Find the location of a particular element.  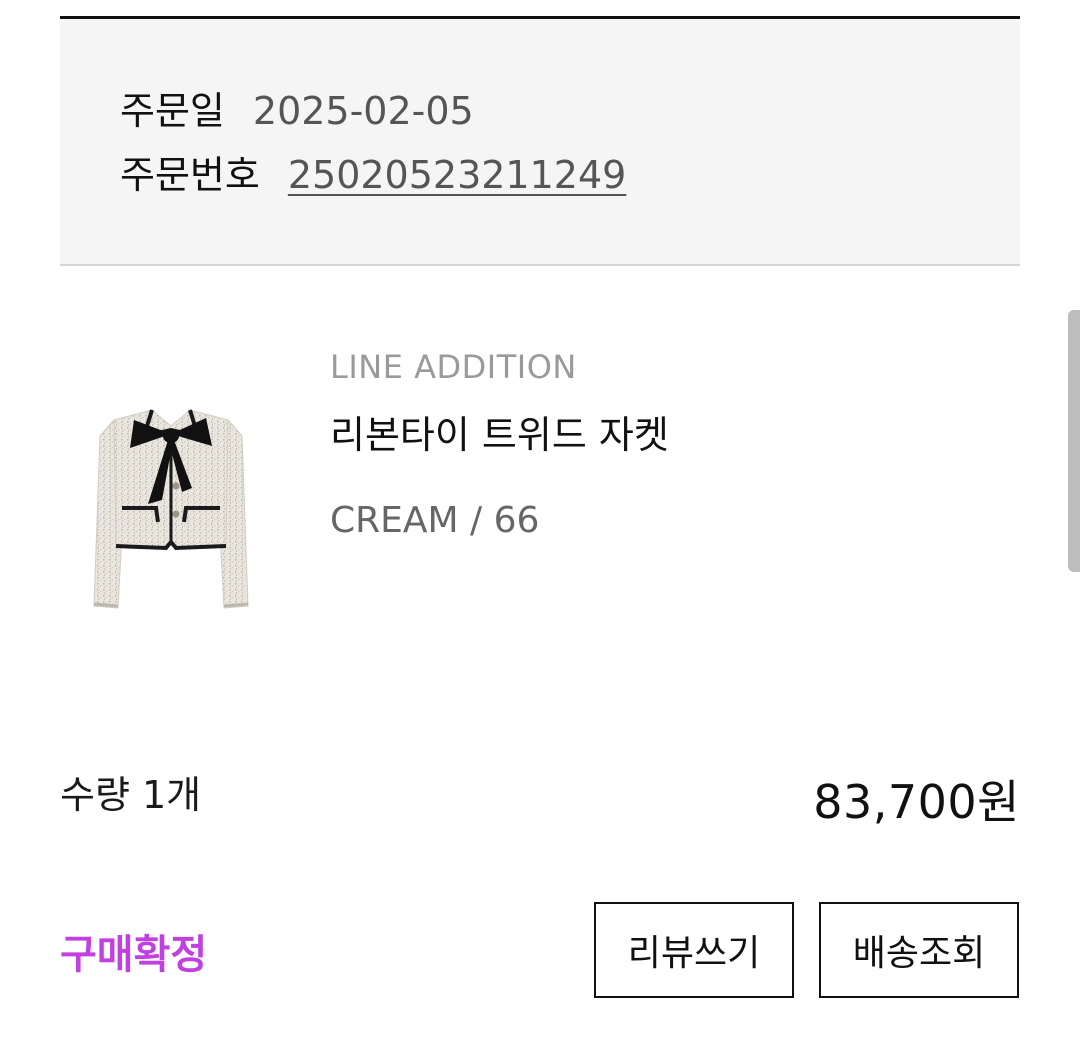

quantity-label: 수량 1개 is located at coordinates (131, 795).